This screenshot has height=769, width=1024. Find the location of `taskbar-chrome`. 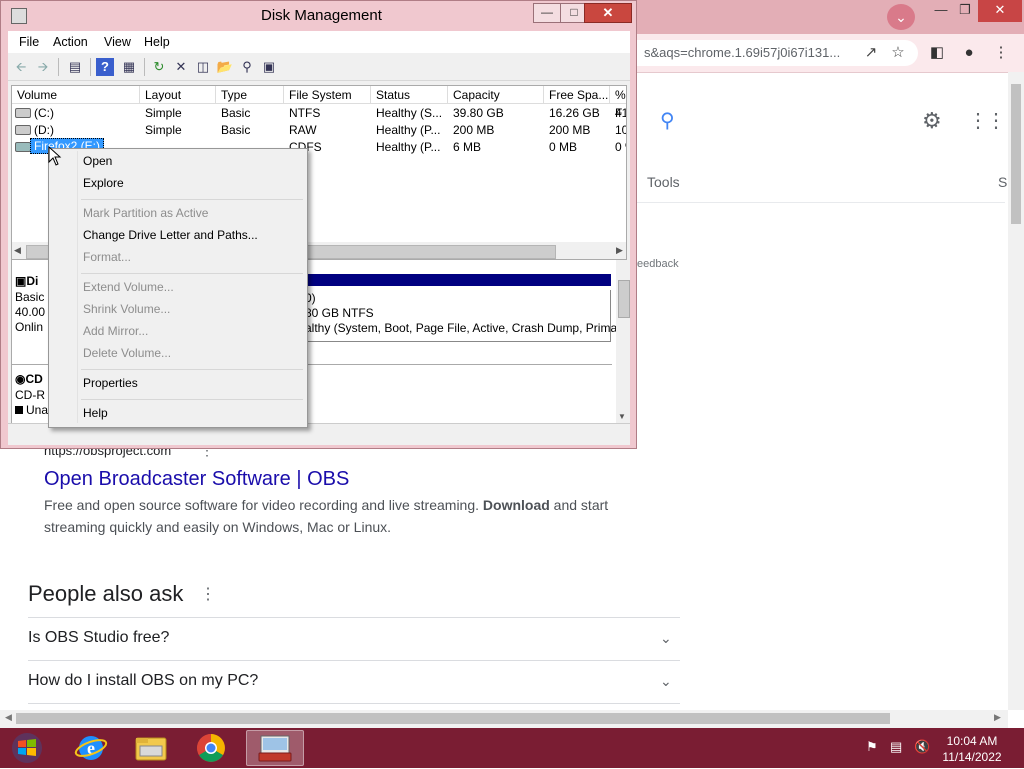

taskbar-chrome is located at coordinates (211, 748).